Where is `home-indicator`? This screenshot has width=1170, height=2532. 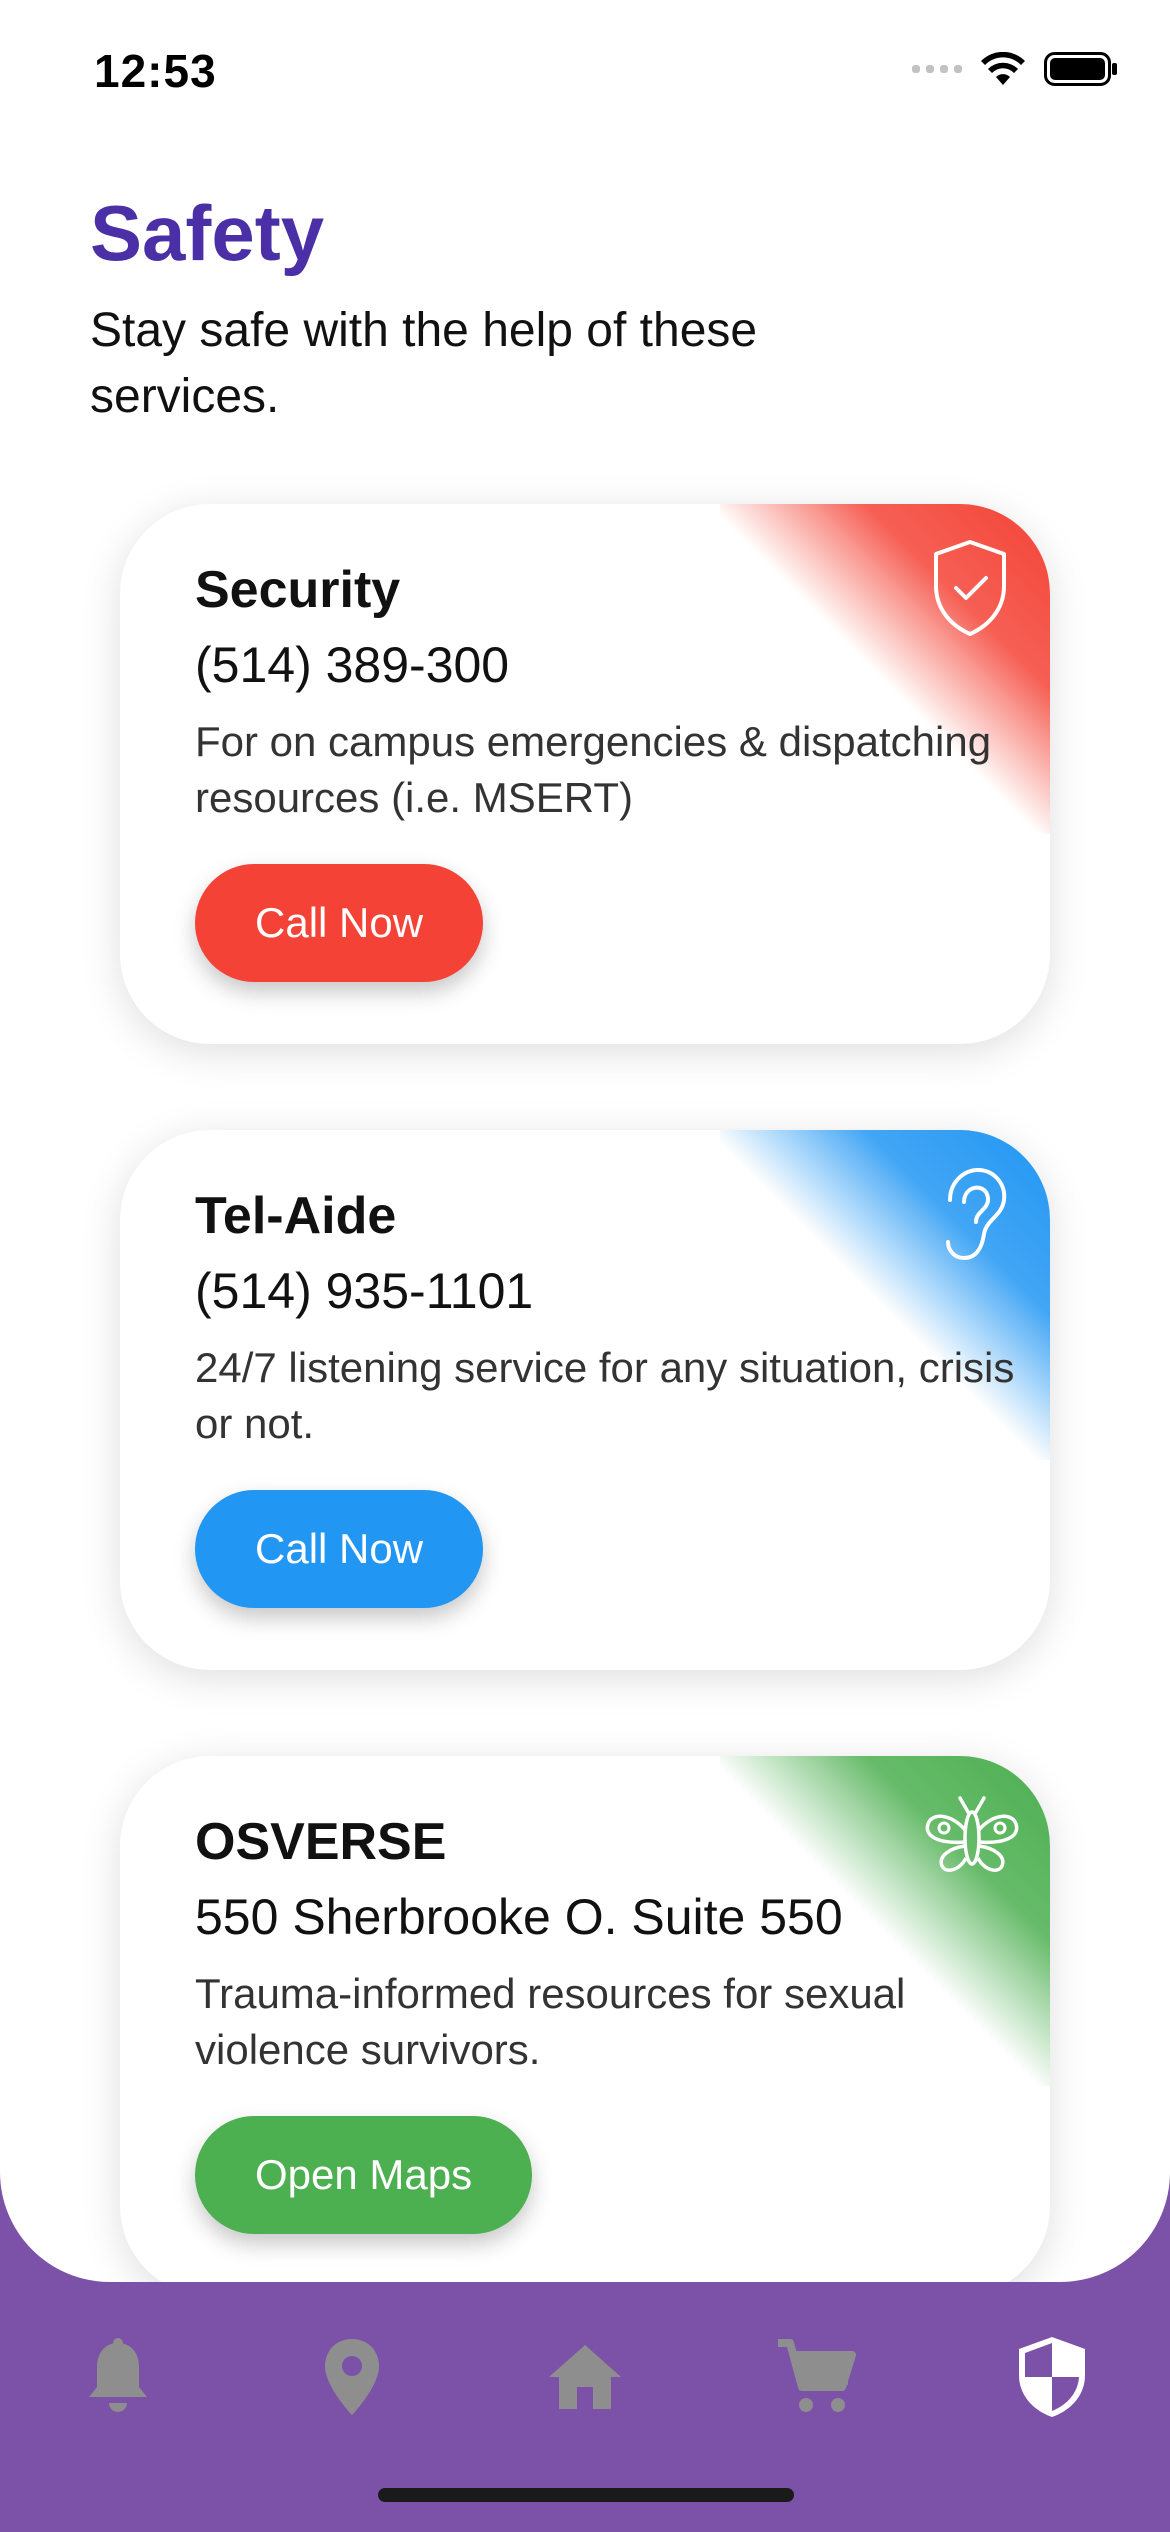 home-indicator is located at coordinates (586, 2495).